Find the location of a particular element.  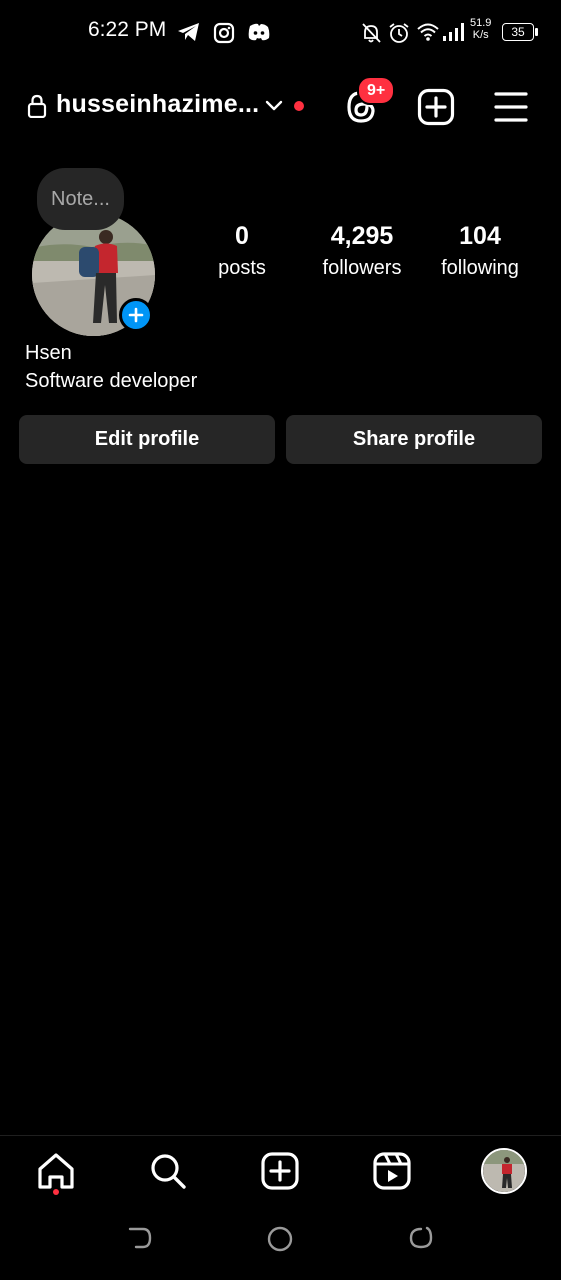

battery-icon: 35 is located at coordinates (520, 32).